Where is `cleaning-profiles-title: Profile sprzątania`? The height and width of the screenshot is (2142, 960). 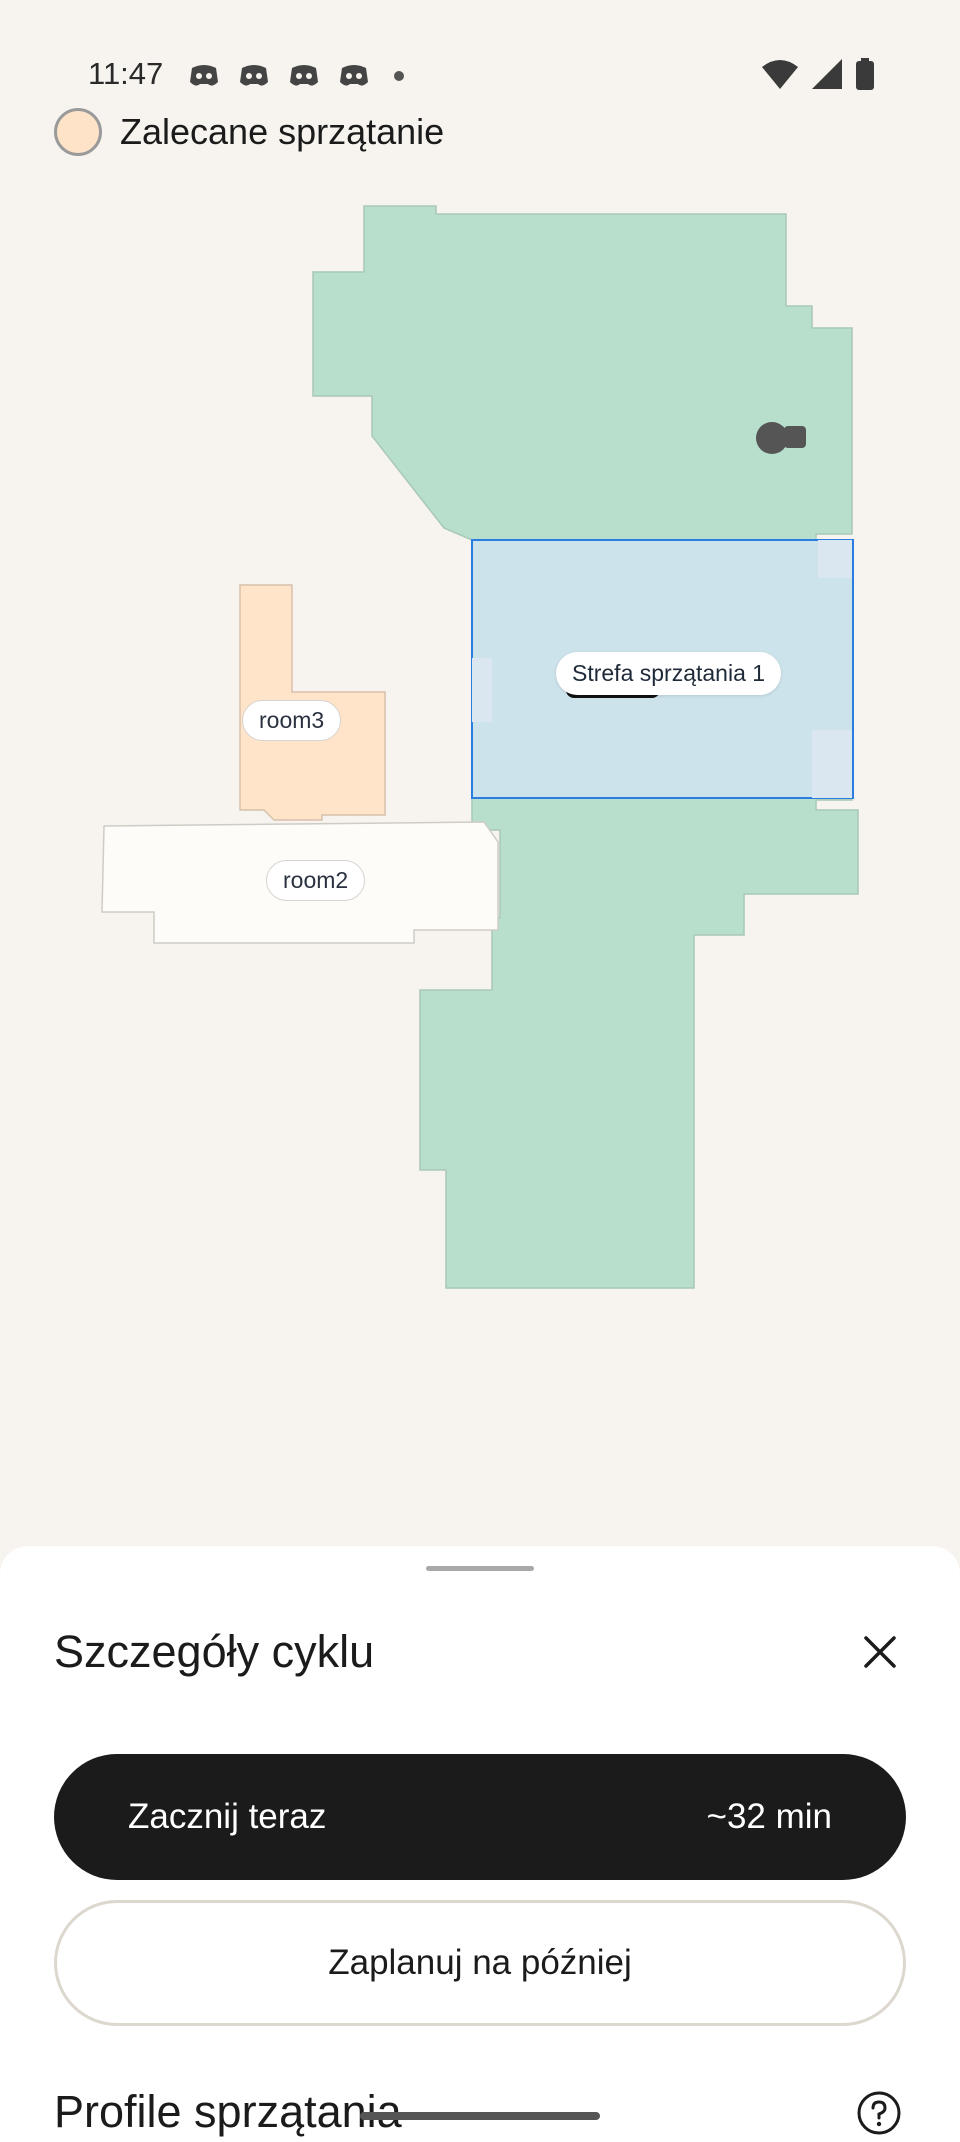
cleaning-profiles-title: Profile sprzątania is located at coordinates (228, 2111).